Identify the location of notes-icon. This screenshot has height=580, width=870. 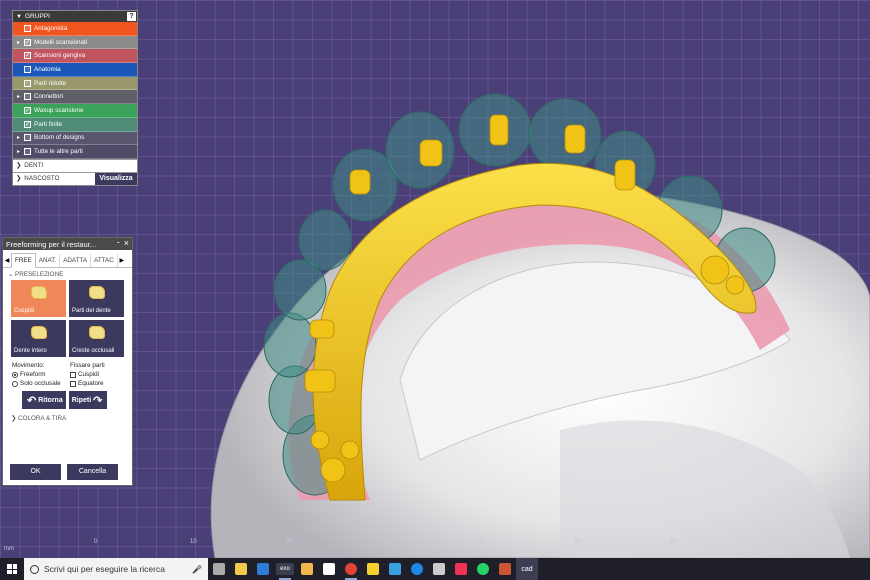
(373, 569).